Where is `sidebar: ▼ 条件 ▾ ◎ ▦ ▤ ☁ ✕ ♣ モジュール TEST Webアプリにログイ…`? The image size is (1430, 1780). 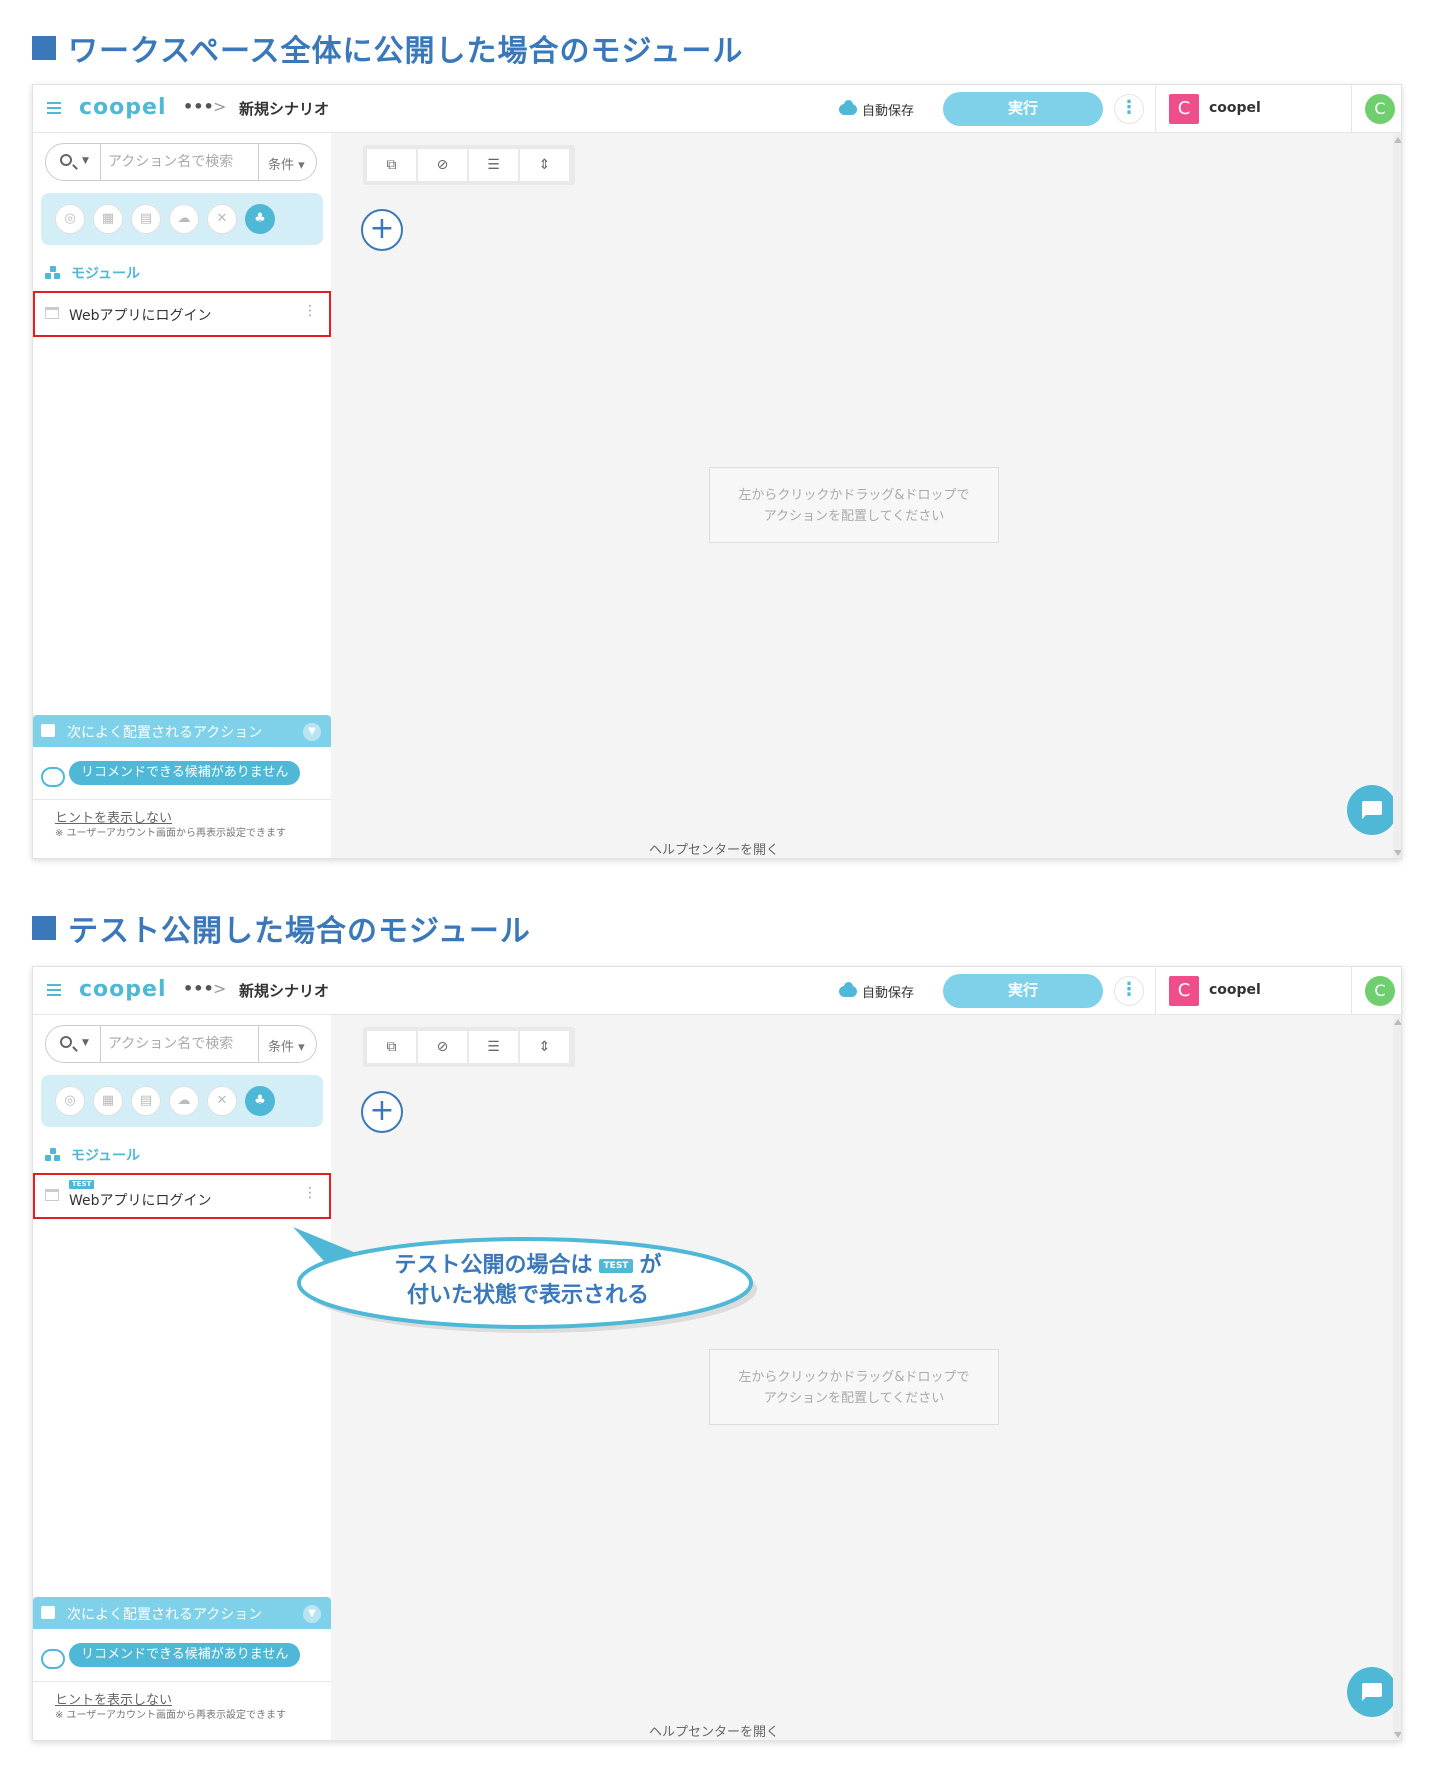
sidebar: ▼ 条件 ▾ ◎ ▦ ▤ ☁ ✕ ♣ モジュール TEST Webアプリにログイ… is located at coordinates (182, 1377).